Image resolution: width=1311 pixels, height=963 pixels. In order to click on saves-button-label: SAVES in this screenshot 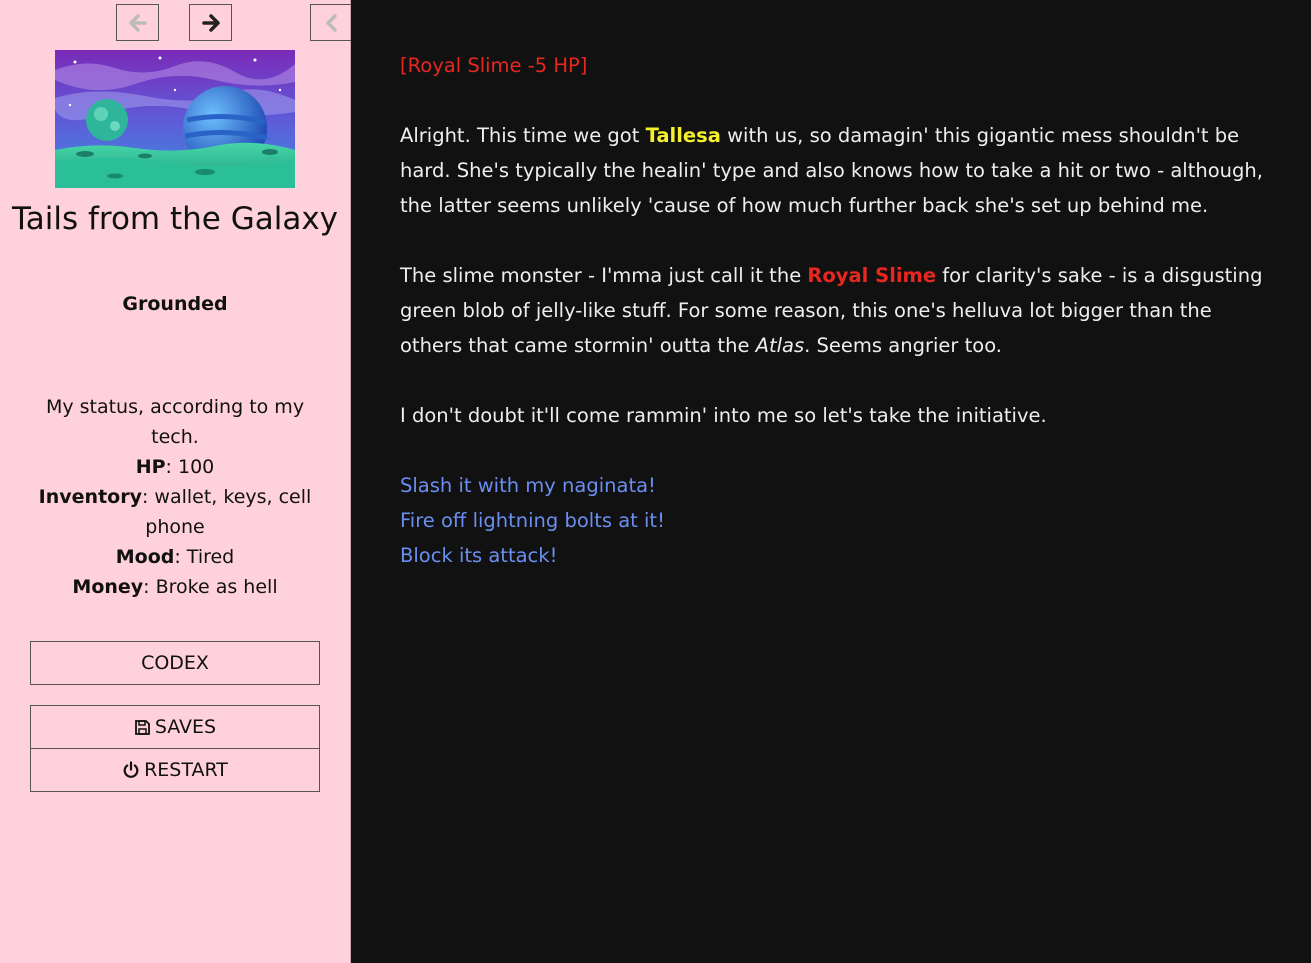, I will do `click(185, 727)`.